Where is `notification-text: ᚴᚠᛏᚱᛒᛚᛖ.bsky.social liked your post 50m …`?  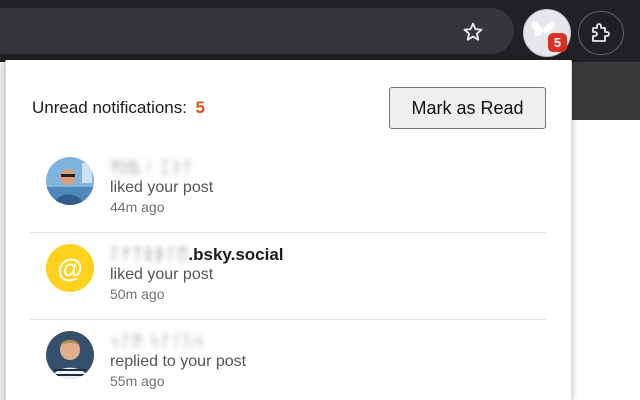 notification-text: ᚴᚠᛏᚱᛒᛚᛖ.bsky.social liked your post 50m … is located at coordinates (197, 273).